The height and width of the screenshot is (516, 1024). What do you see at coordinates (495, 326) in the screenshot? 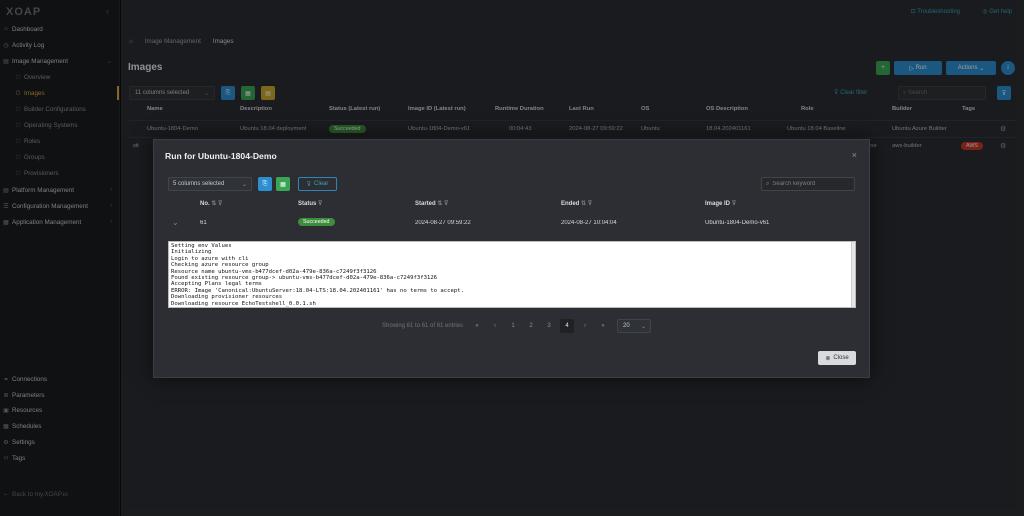
I see `prev-page-button: ‹` at bounding box center [495, 326].